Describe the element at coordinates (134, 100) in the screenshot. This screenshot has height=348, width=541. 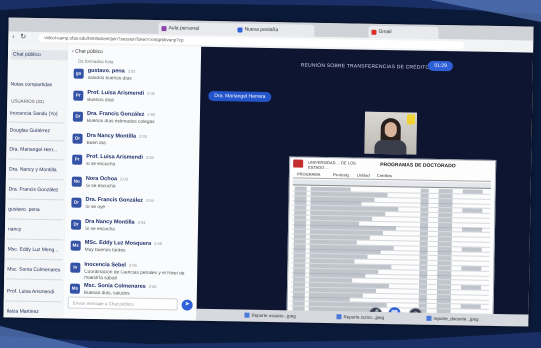
I see `chat-message: Pr Prof. Luisa Arismendi 2:02 Buenos días` at that location.